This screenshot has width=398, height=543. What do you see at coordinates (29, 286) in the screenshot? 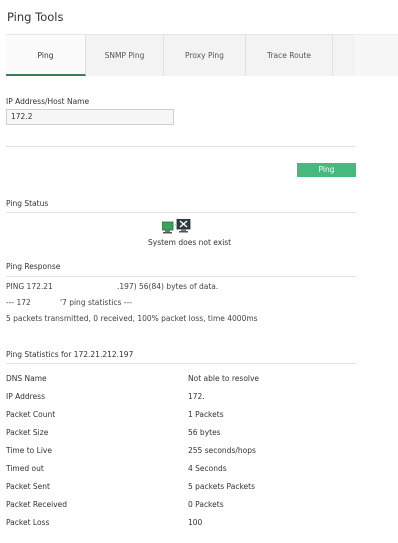
I see `response-line: PING 172.21` at bounding box center [29, 286].